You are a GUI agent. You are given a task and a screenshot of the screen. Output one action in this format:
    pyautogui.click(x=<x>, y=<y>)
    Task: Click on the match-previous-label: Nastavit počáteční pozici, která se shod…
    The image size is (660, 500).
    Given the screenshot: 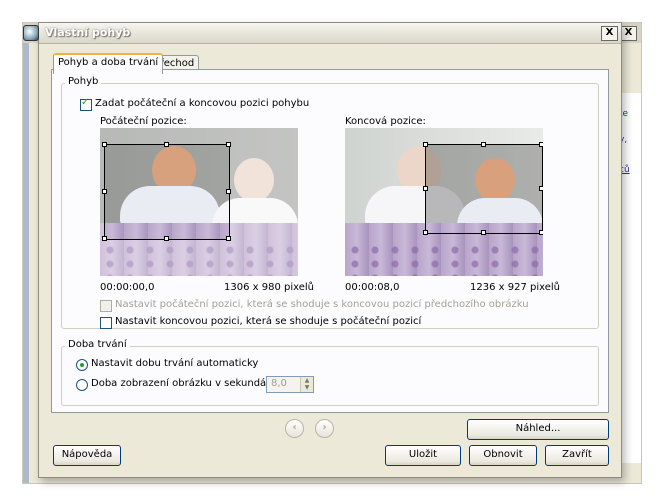 What is the action you would take?
    pyautogui.click(x=322, y=304)
    